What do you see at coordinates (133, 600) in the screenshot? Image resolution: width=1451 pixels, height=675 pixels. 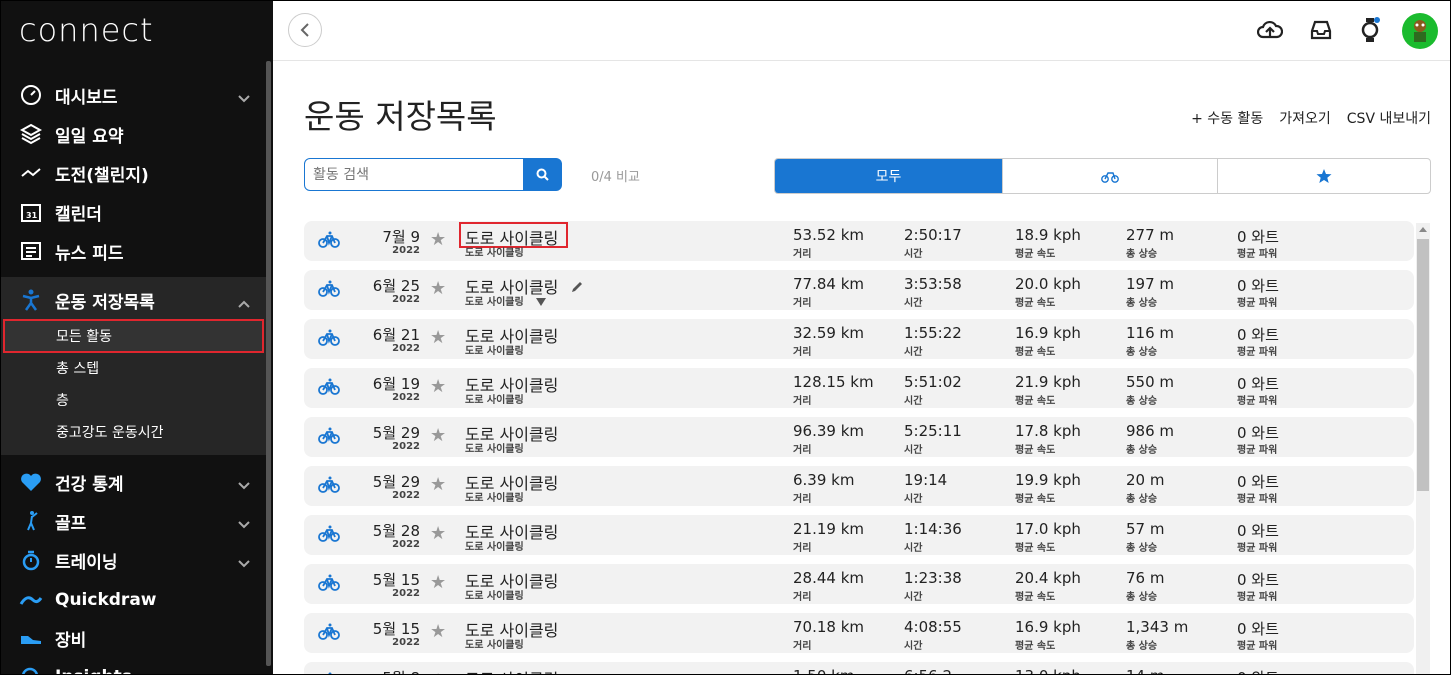 I see `sidebar-item-quickdraw: Quickdraw` at bounding box center [133, 600].